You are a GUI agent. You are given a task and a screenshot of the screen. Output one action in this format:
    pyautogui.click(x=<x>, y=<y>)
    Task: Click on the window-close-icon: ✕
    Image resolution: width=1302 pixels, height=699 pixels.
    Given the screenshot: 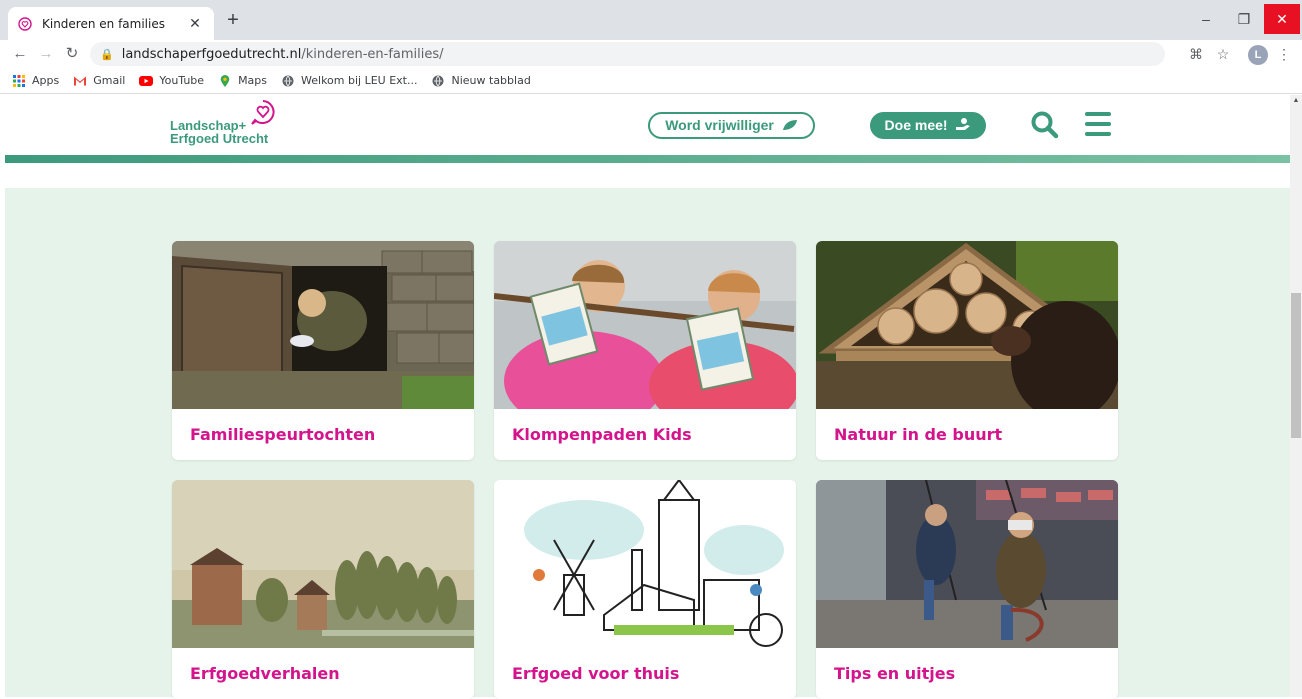 What is the action you would take?
    pyautogui.click(x=1282, y=19)
    